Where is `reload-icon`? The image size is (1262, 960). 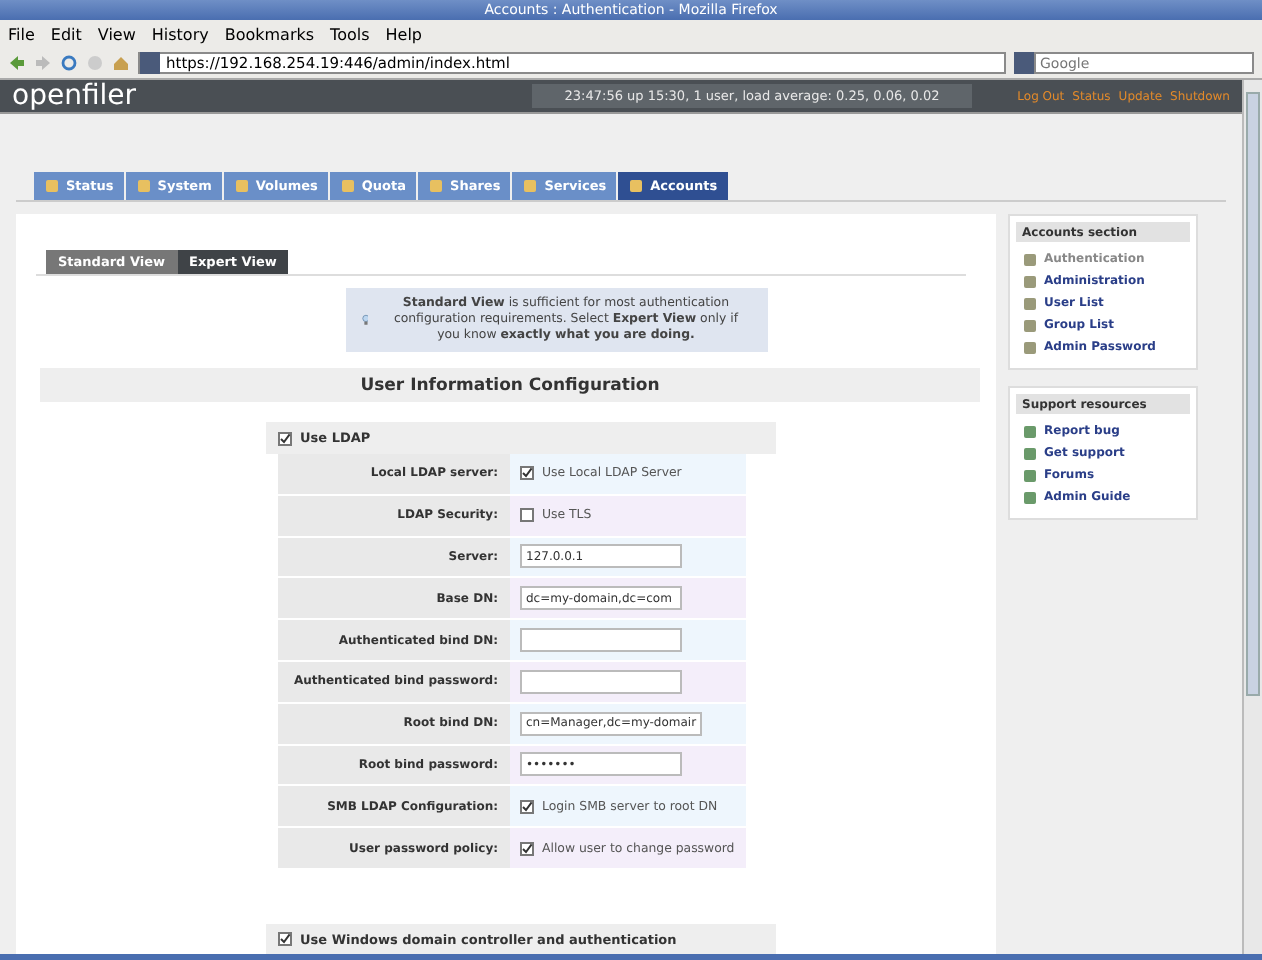
reload-icon is located at coordinates (69, 63).